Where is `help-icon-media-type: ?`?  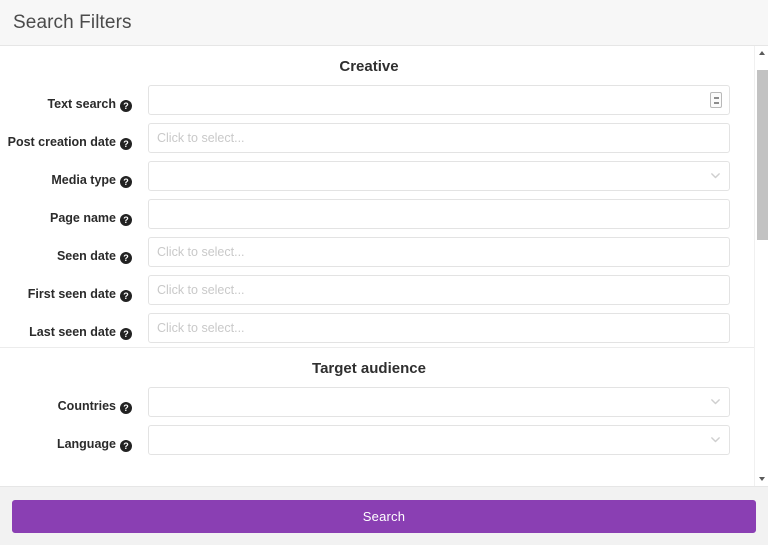 help-icon-media-type: ? is located at coordinates (126, 182).